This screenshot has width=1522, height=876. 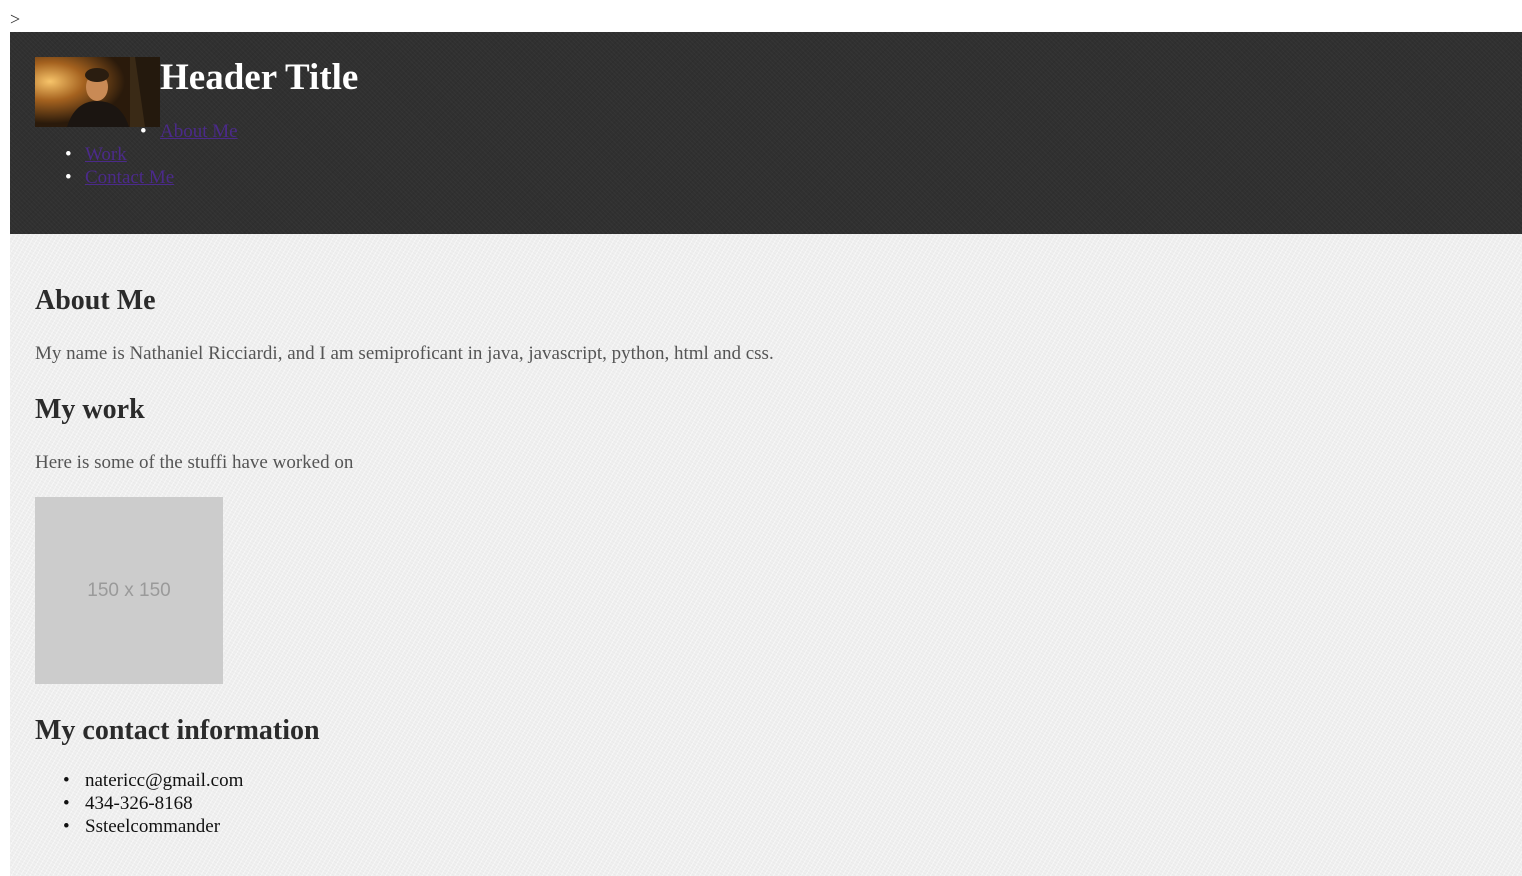 I want to click on nav-item-work: • Work, so click(x=96, y=154).